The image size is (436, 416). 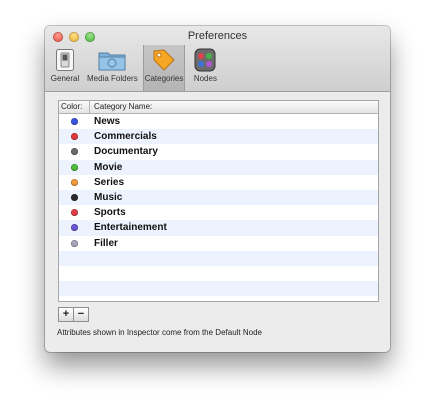 I want to click on tab-media-folders: Media Folders, so click(x=112, y=68).